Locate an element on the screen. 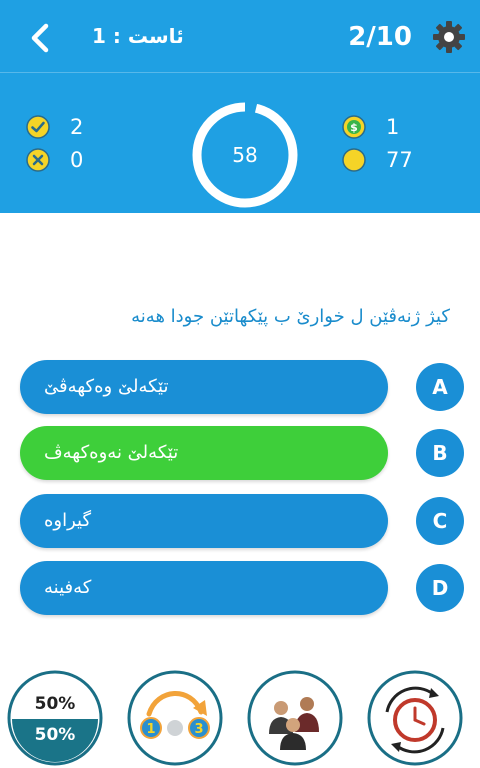  wrong-answers-stat: 0 is located at coordinates (54, 160).